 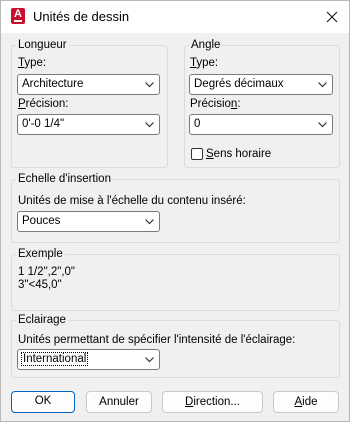 What do you see at coordinates (119, 402) in the screenshot?
I see `annuler-button: Annuler` at bounding box center [119, 402].